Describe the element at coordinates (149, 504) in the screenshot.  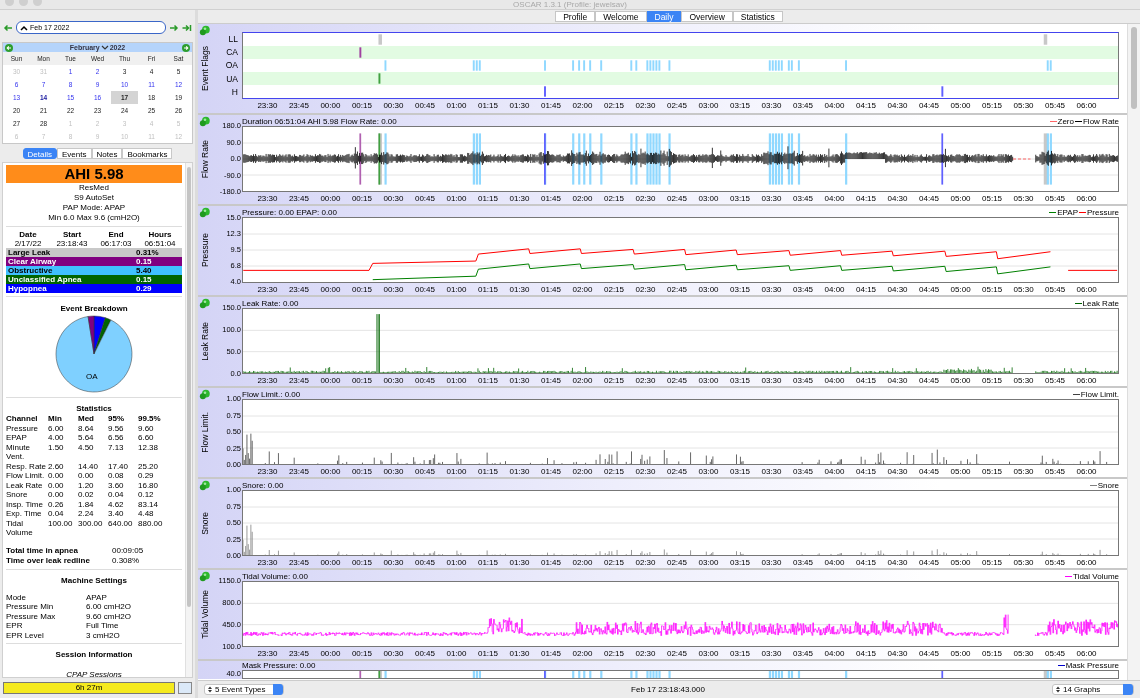
I see `table-cell-text: 83.14` at that location.